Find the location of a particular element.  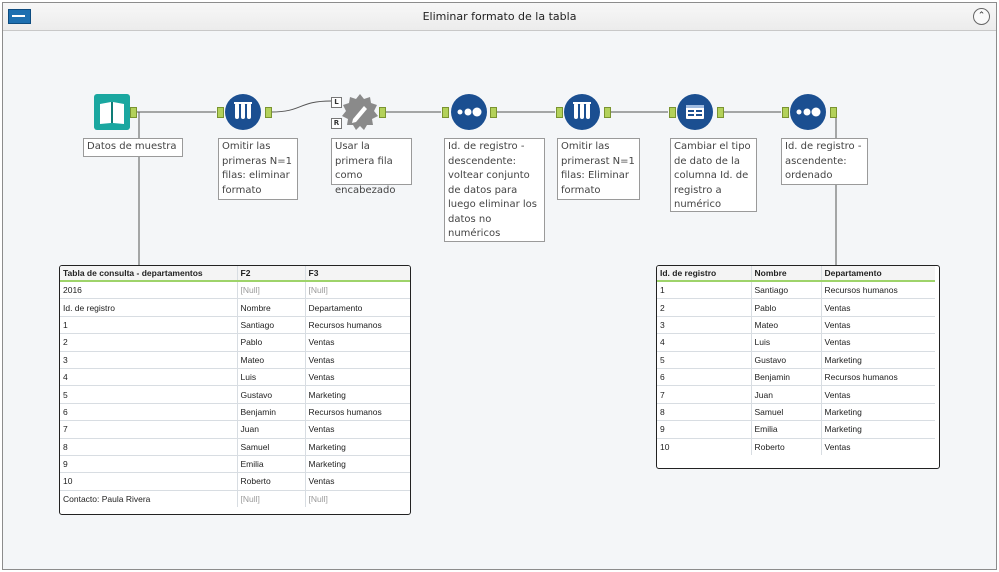

table-row: 2016 [Null] [Null] is located at coordinates (235, 289).